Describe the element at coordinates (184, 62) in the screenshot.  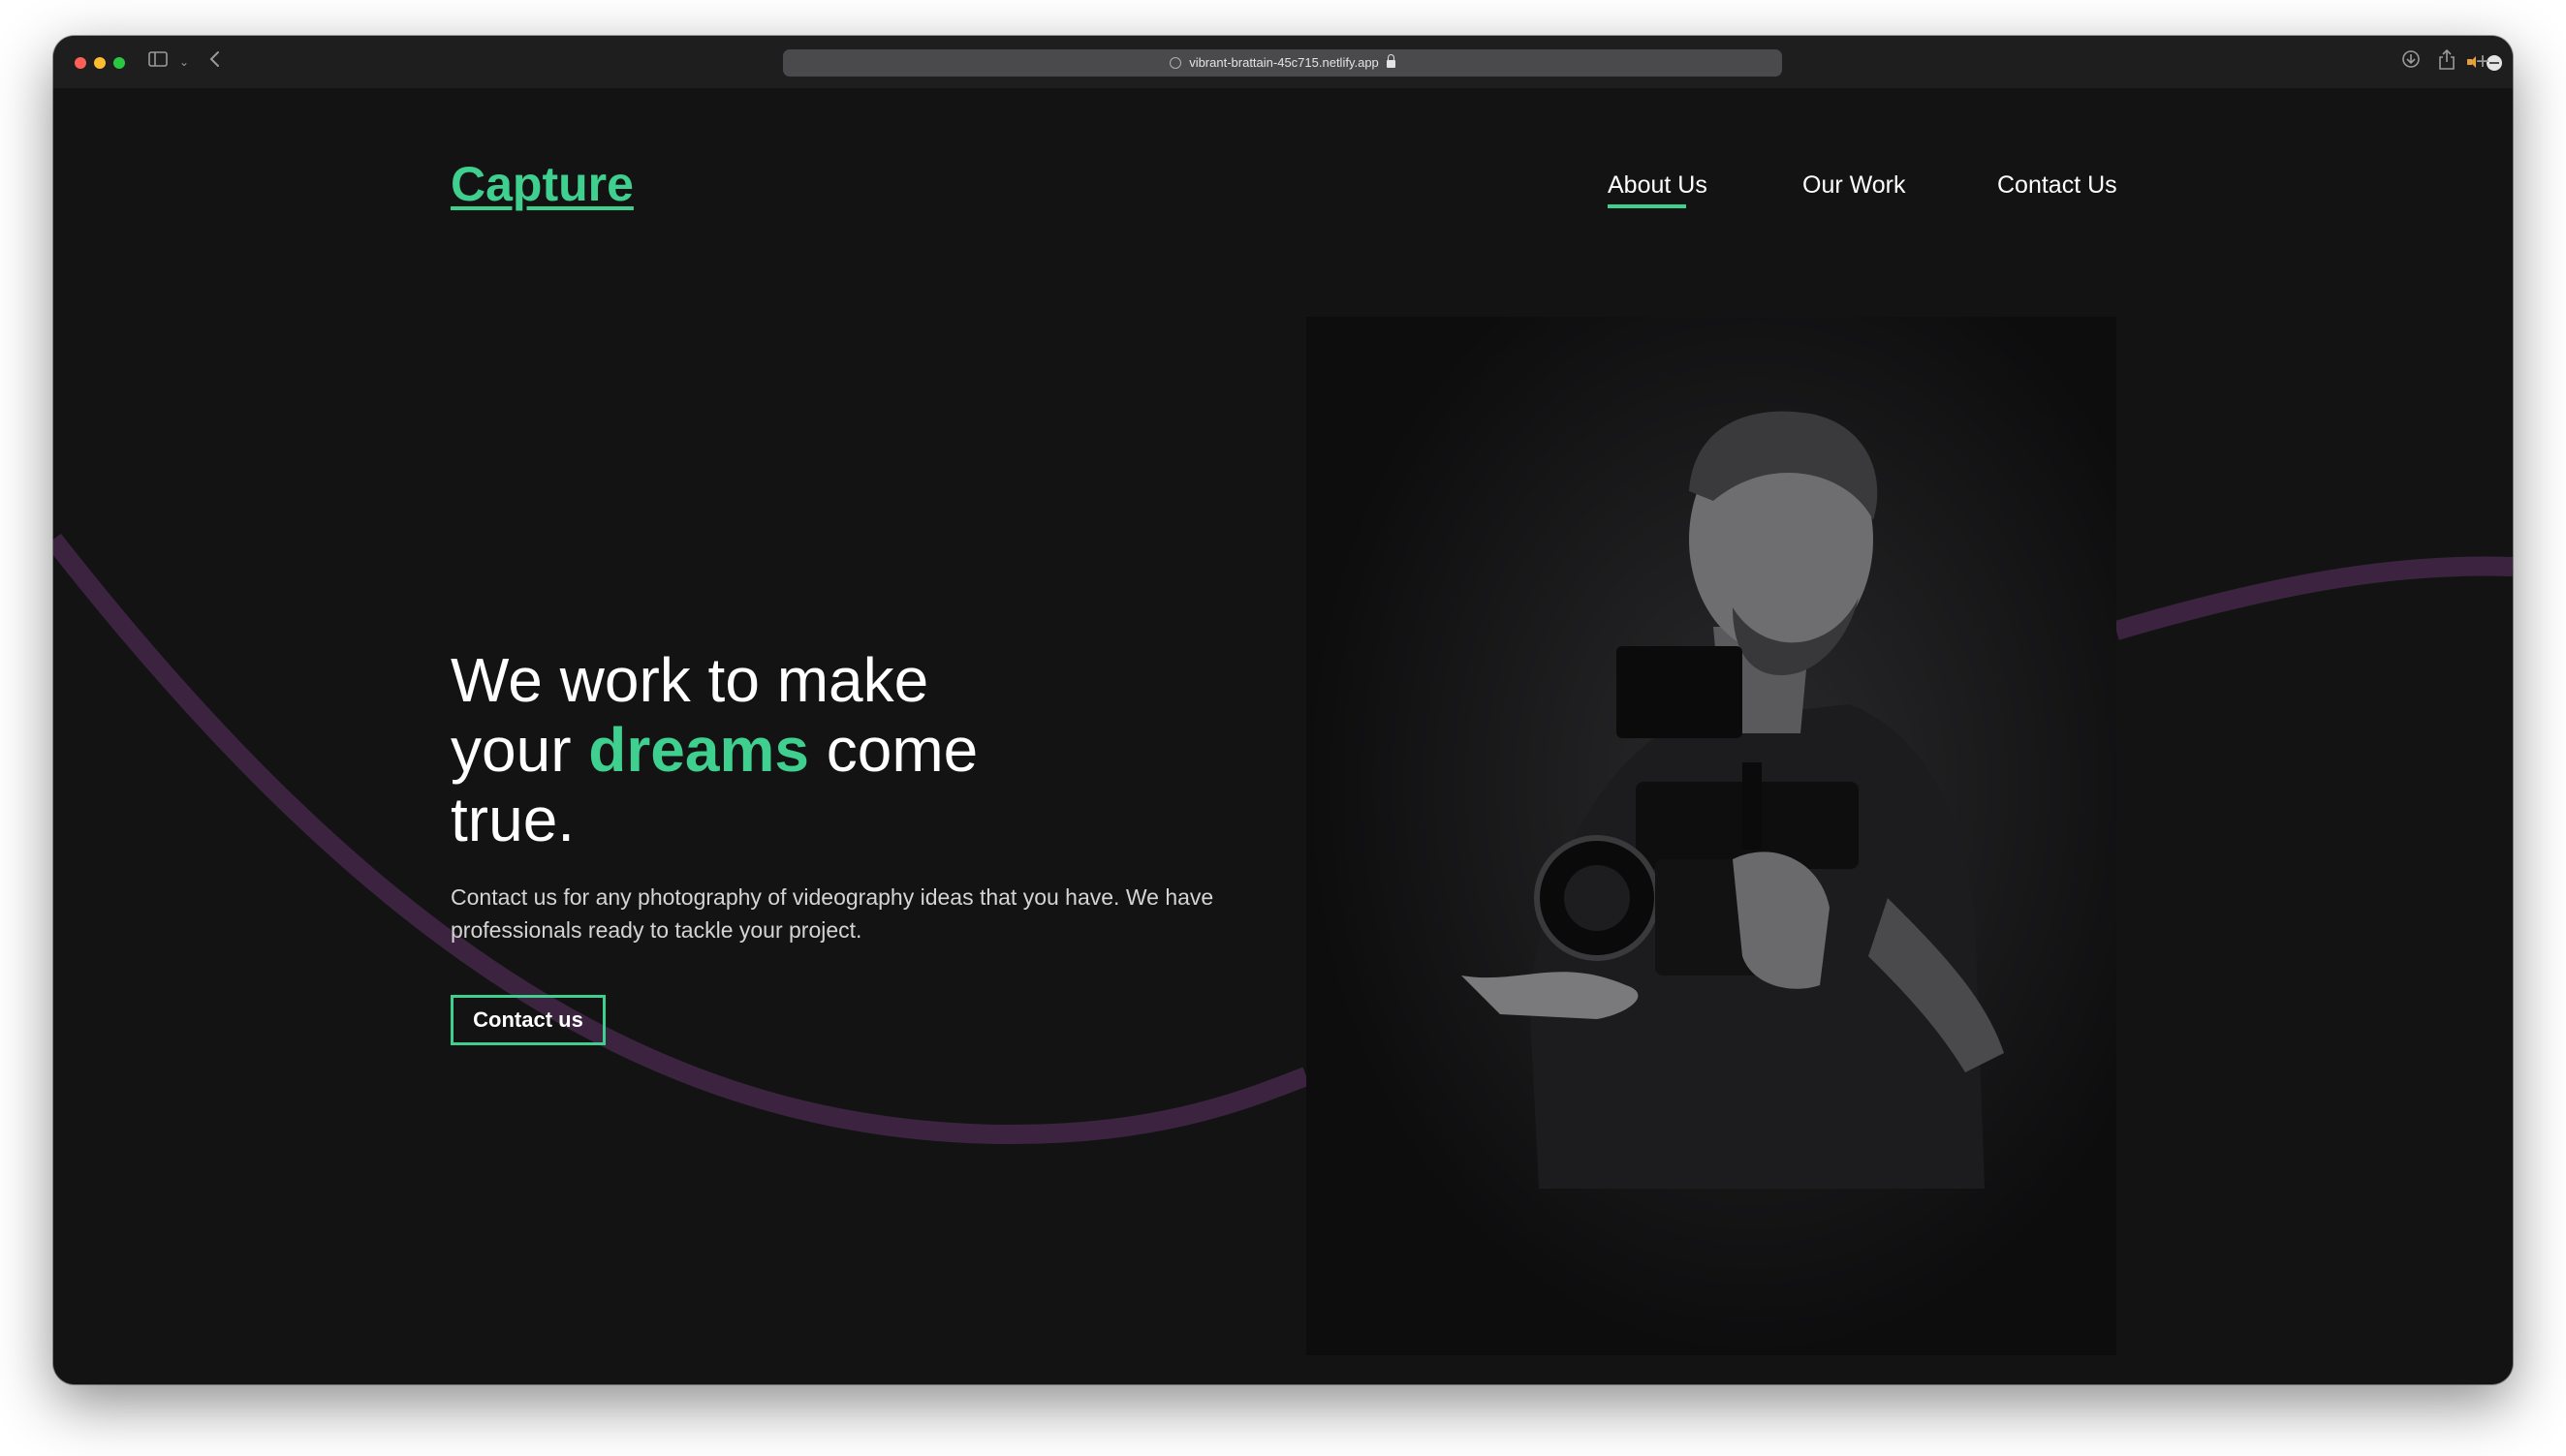
I see `chevron-down-icon: ⌄` at that location.